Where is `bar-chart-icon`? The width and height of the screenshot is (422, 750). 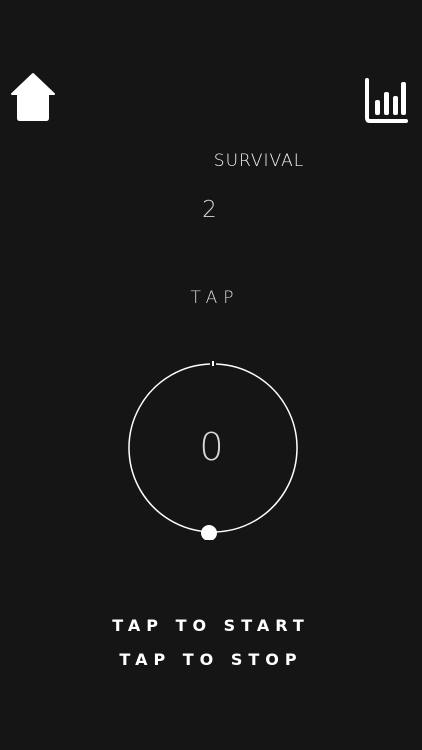
bar-chart-icon is located at coordinates (386, 100).